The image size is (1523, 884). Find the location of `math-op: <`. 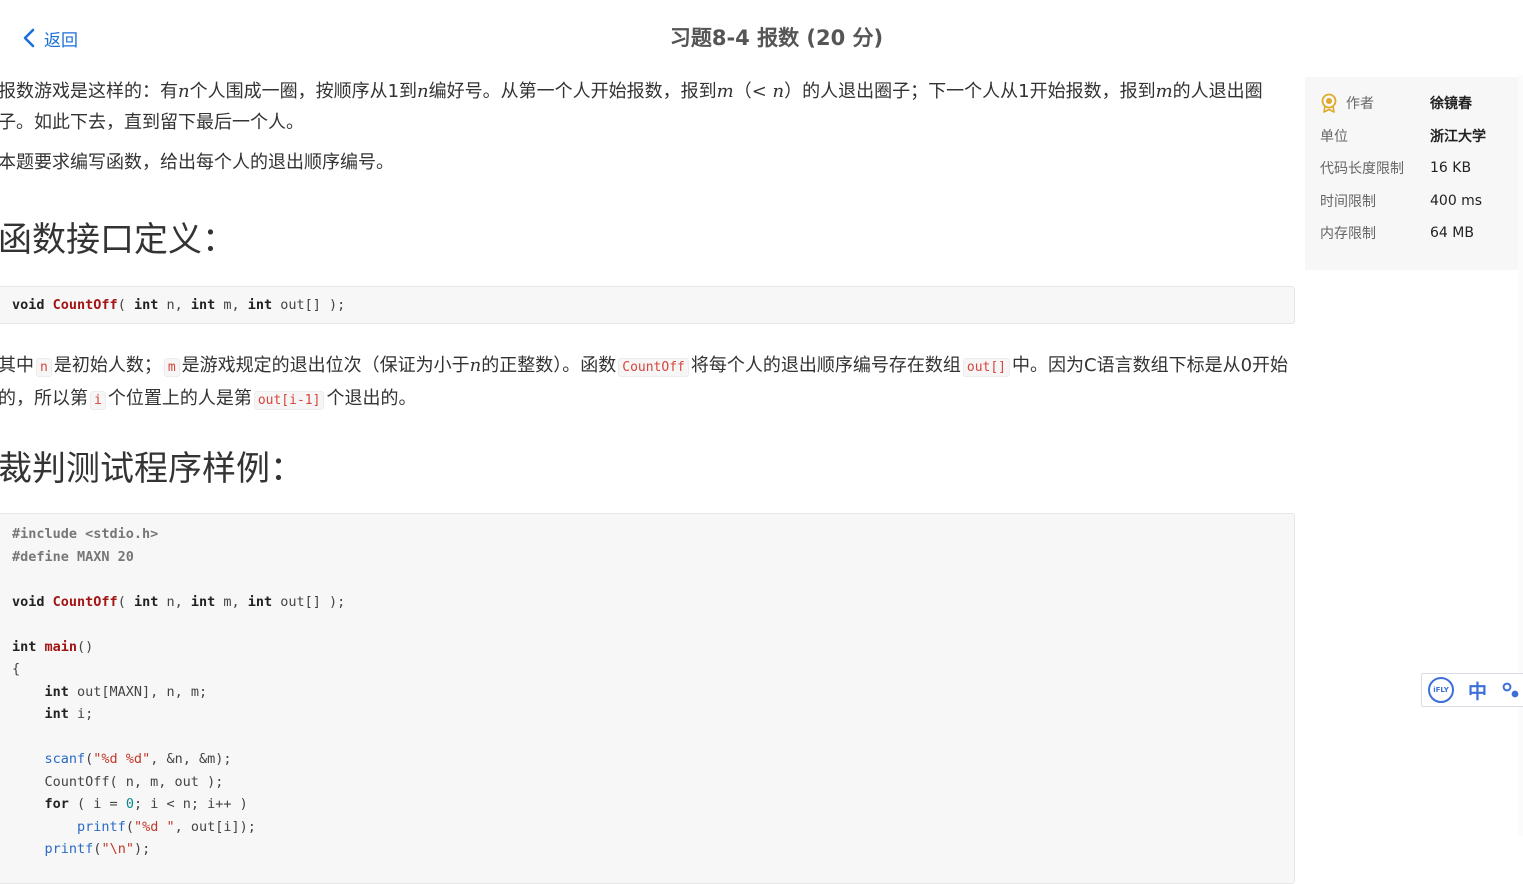

math-op: < is located at coordinates (759, 91).